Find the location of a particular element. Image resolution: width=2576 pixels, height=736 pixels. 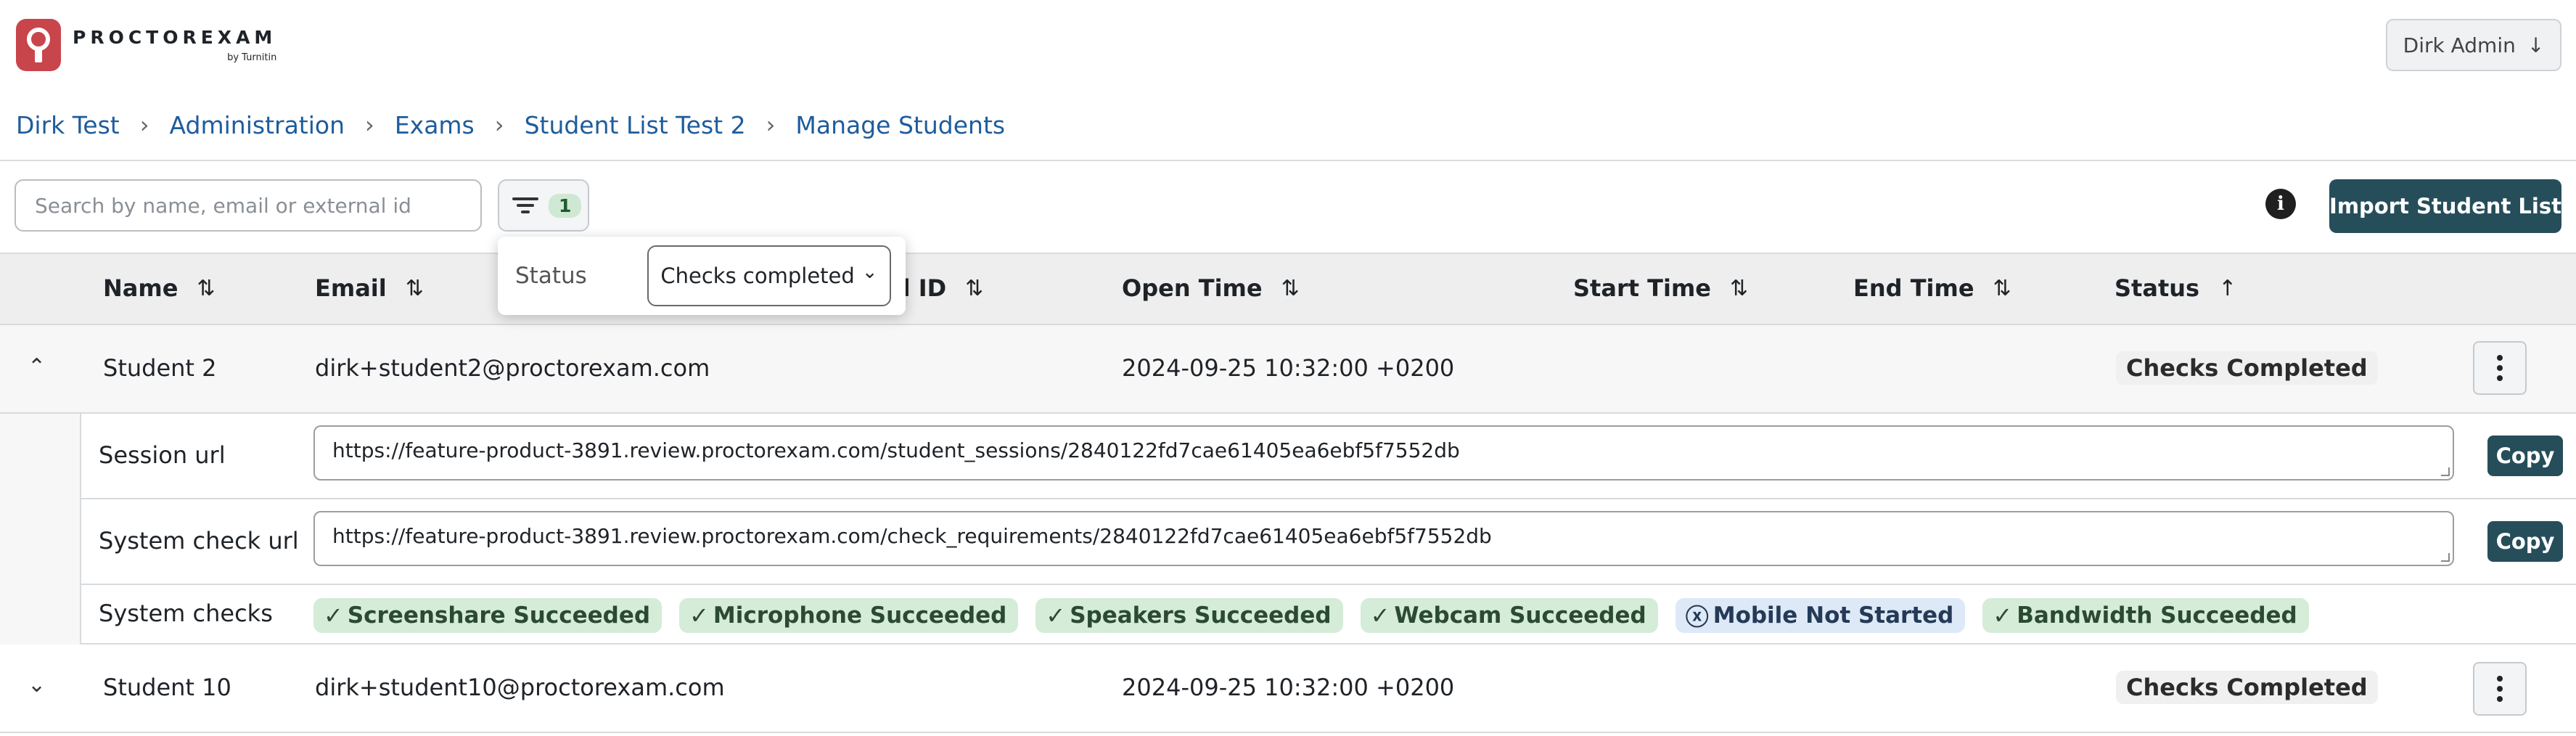

column-header-email: Email ⇅ is located at coordinates (369, 288).